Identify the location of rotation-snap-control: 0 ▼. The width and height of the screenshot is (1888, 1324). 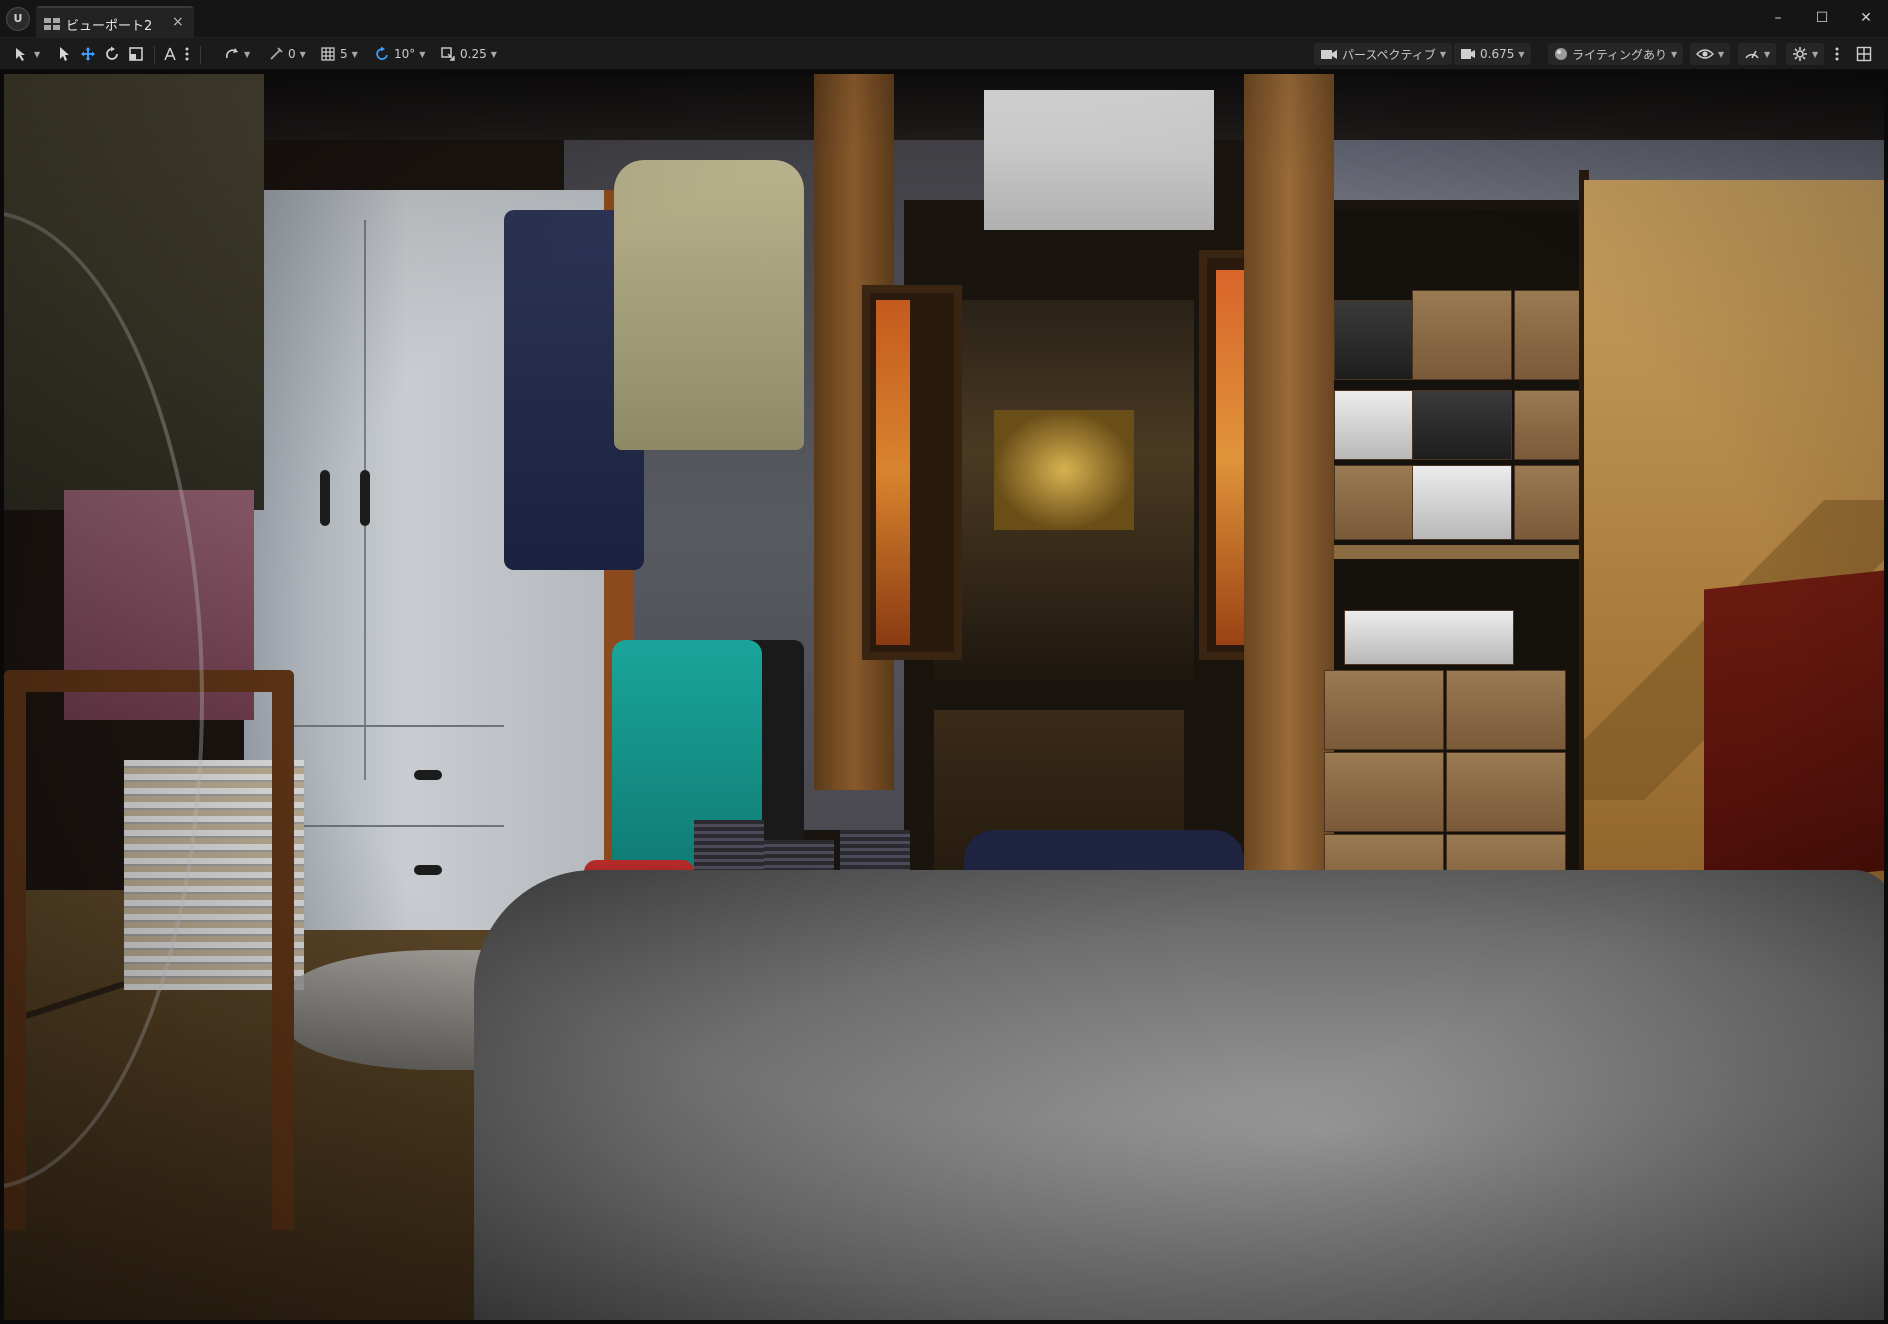
(287, 54).